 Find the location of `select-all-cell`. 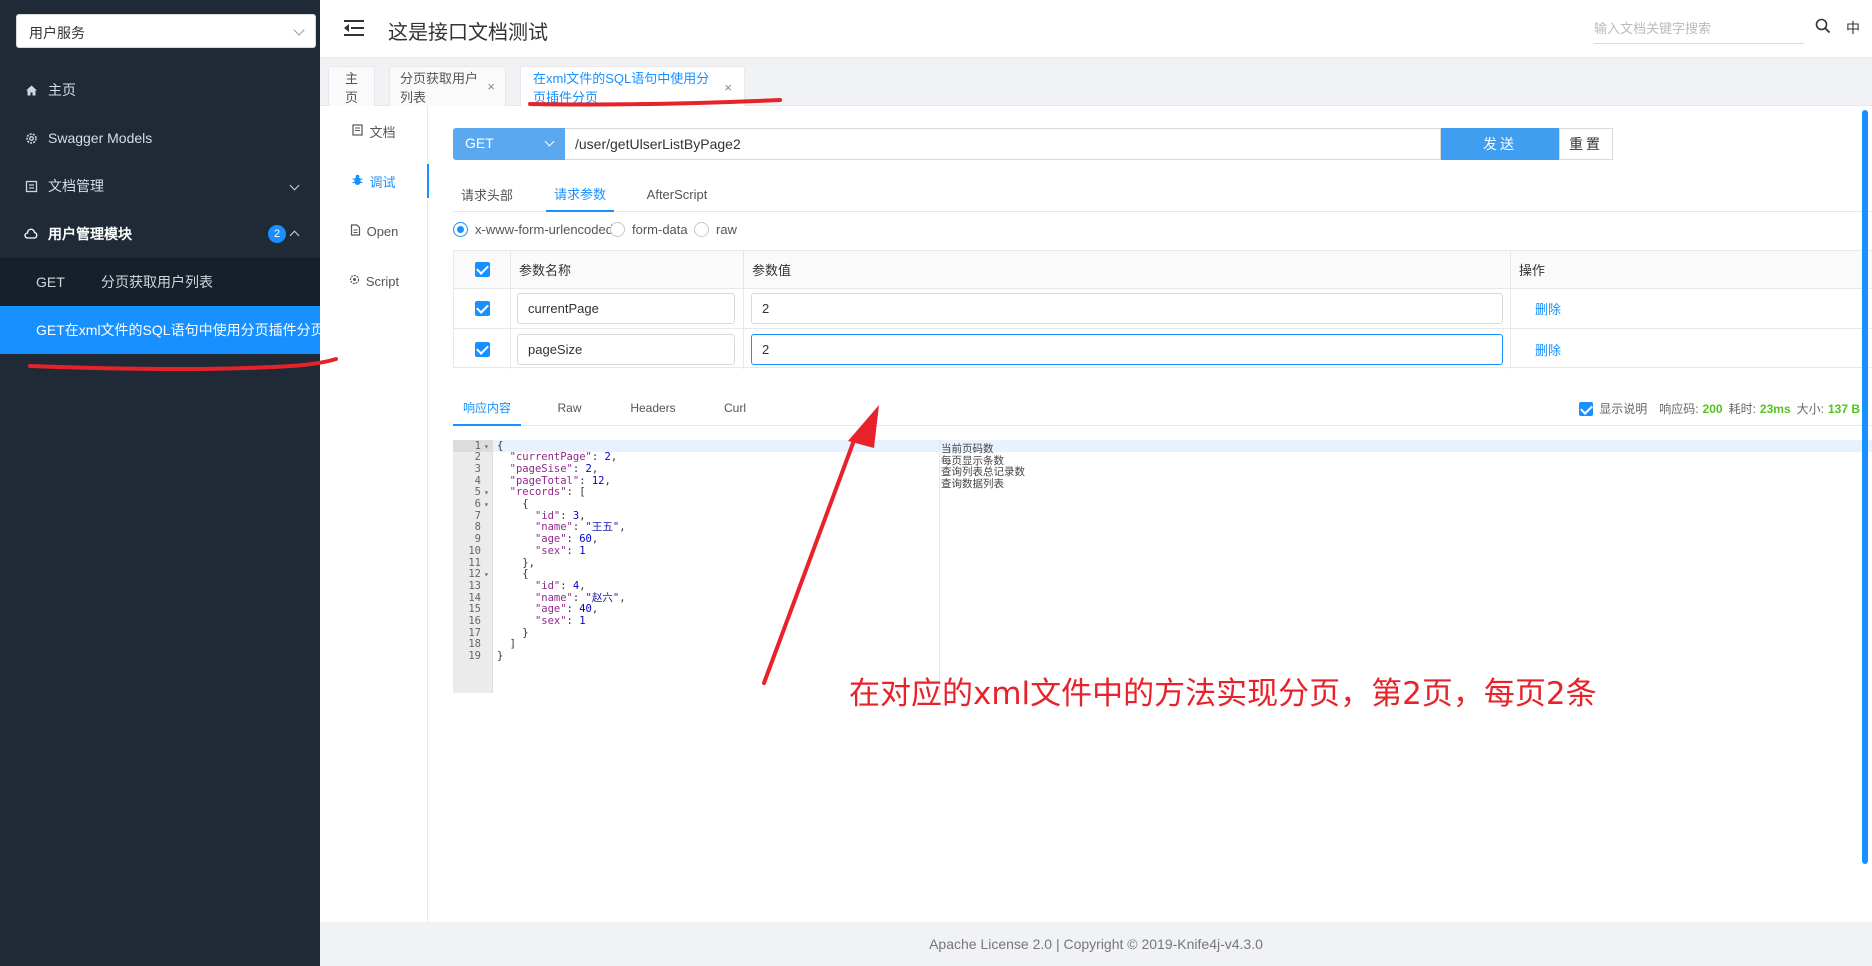

select-all-cell is located at coordinates (482, 269).